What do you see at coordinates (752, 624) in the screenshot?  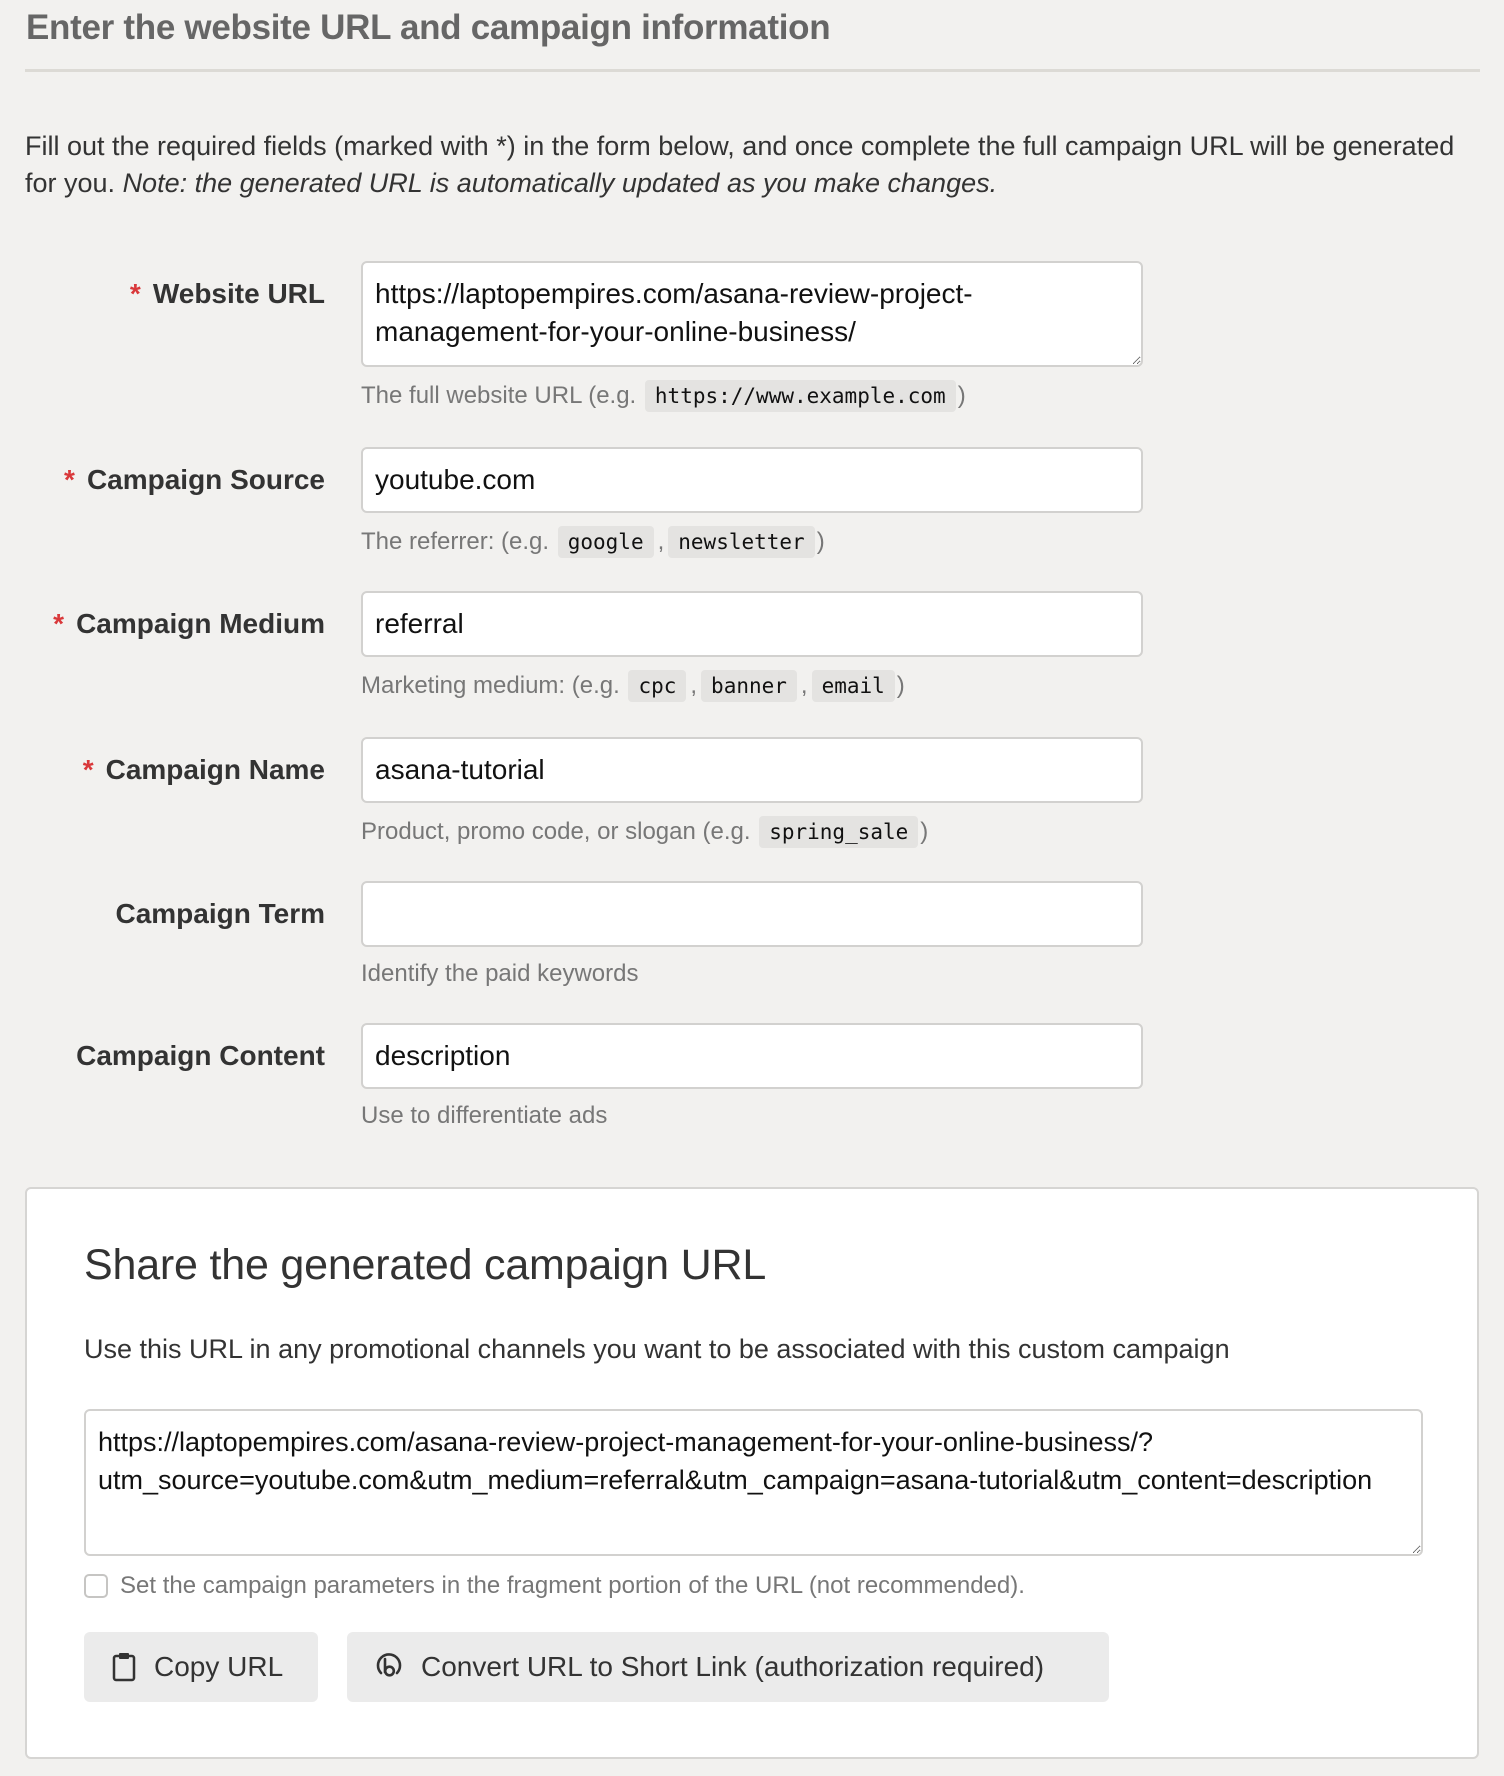 I see `campaign-medium-field` at bounding box center [752, 624].